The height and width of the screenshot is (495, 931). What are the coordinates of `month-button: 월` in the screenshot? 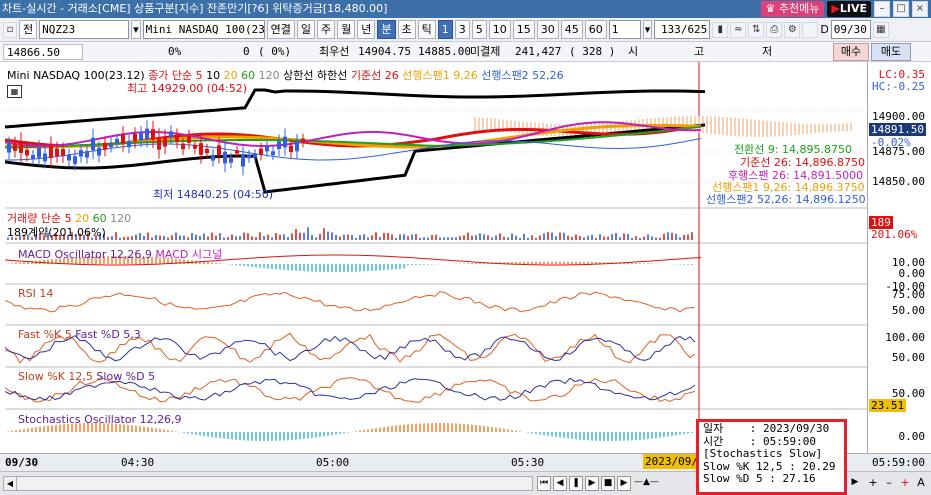 It's located at (346, 29).